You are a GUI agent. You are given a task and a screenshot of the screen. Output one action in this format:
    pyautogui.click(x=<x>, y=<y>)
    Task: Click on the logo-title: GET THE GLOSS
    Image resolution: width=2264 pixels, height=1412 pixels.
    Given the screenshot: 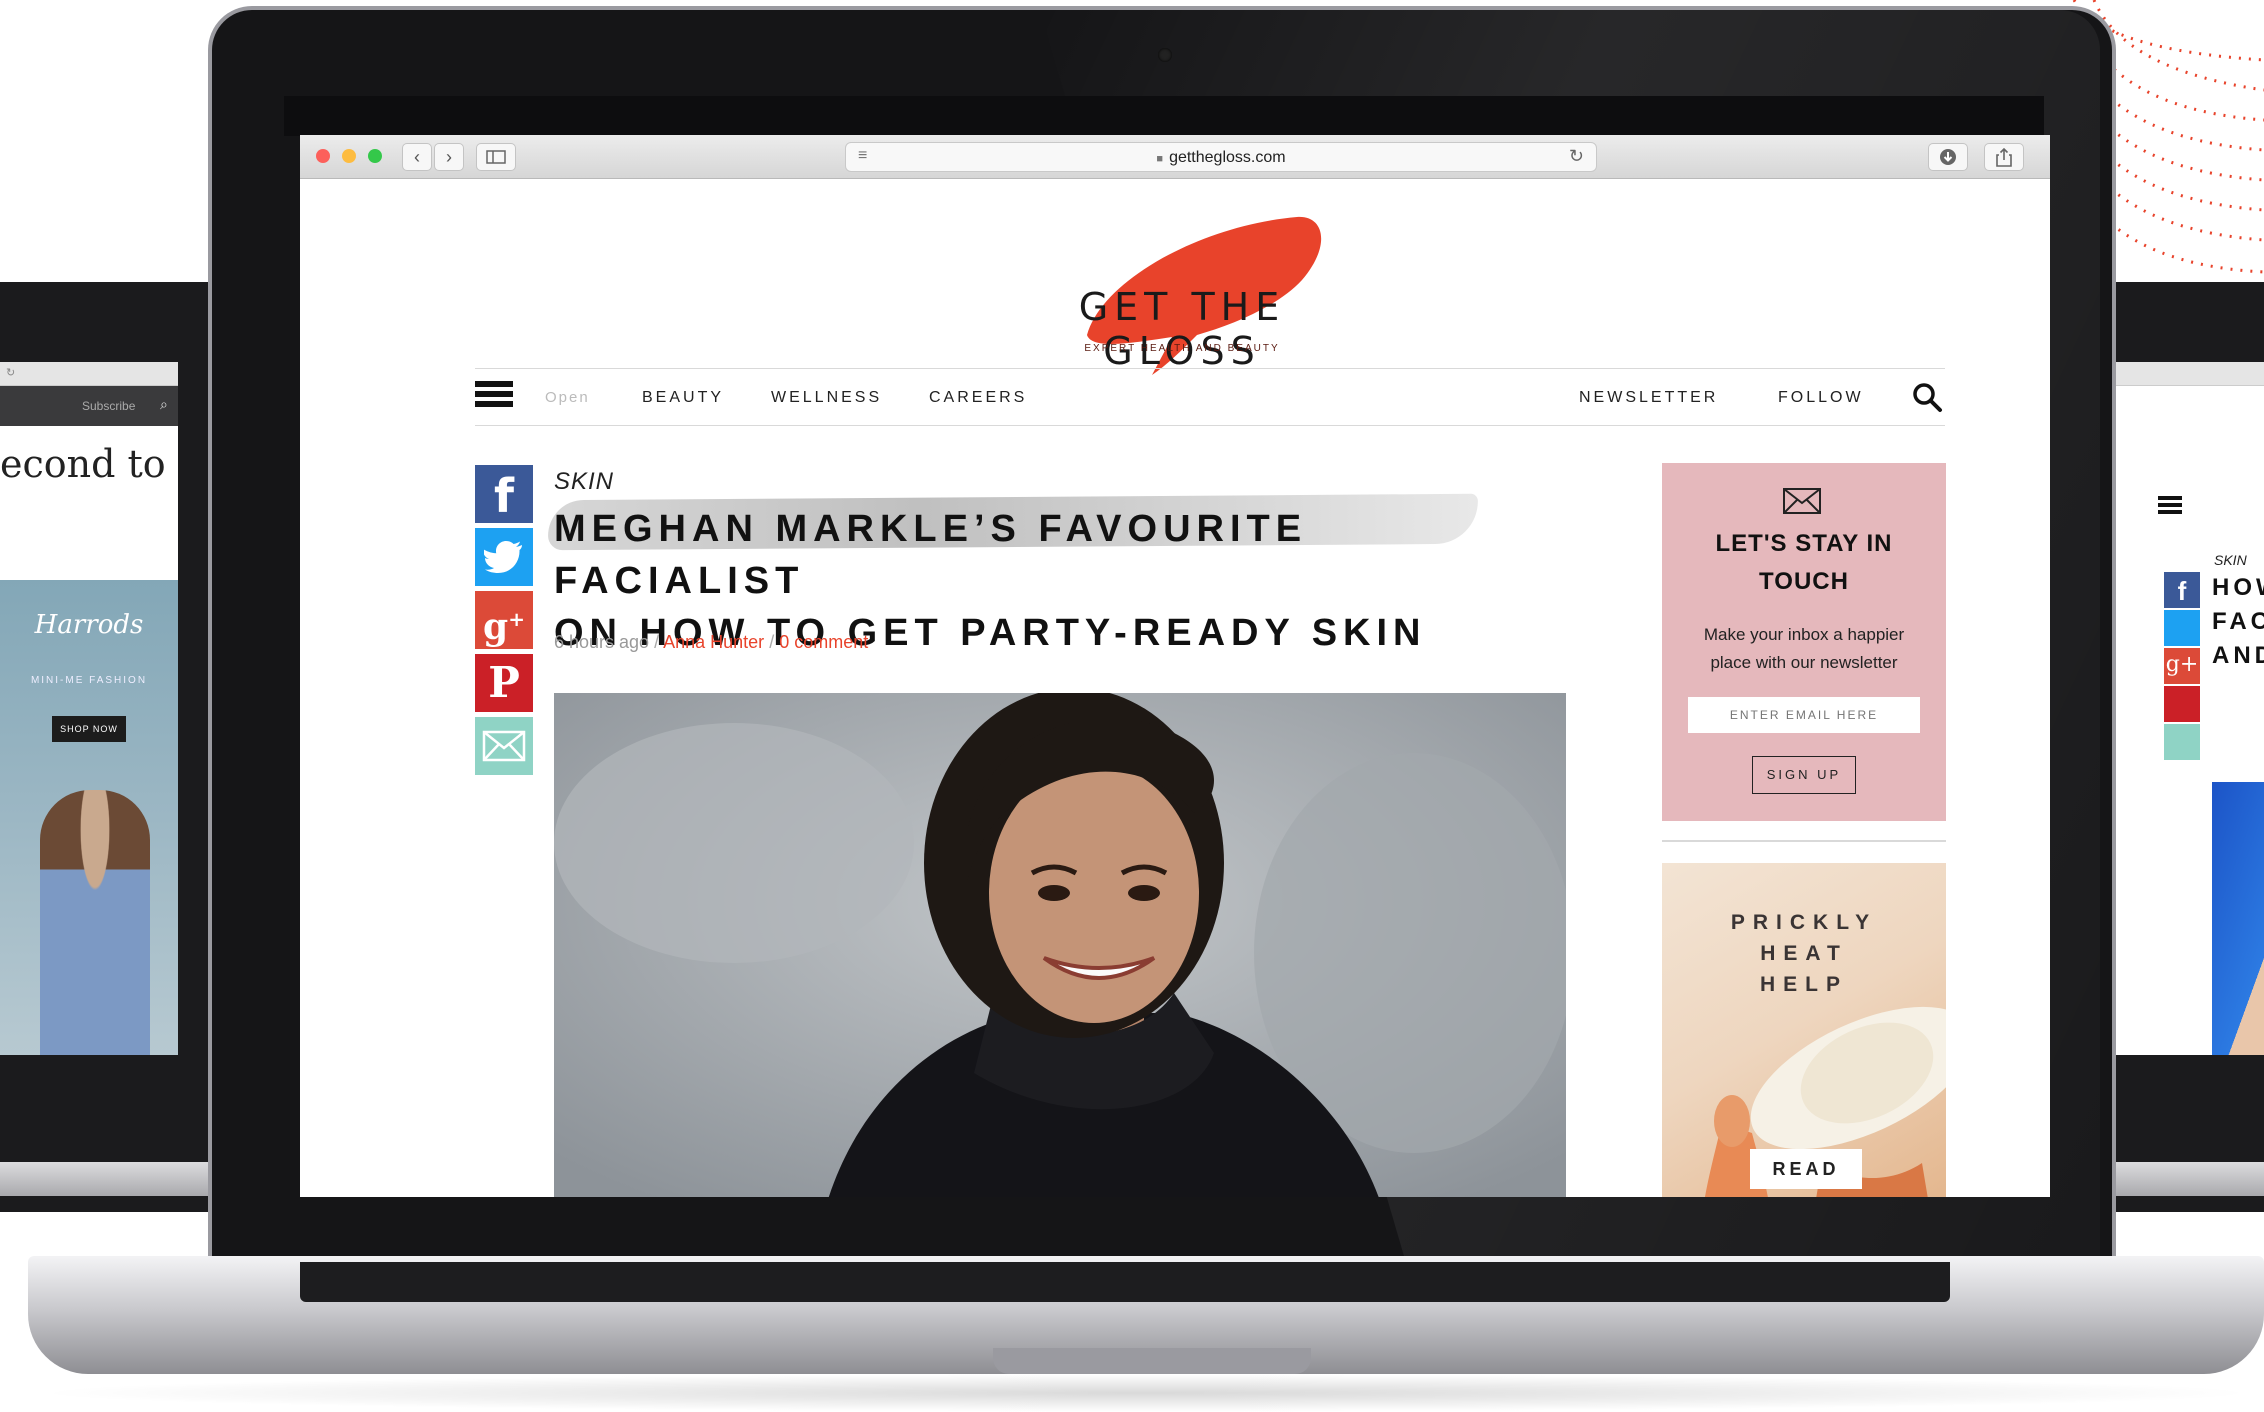 What is the action you would take?
    pyautogui.click(x=1182, y=329)
    